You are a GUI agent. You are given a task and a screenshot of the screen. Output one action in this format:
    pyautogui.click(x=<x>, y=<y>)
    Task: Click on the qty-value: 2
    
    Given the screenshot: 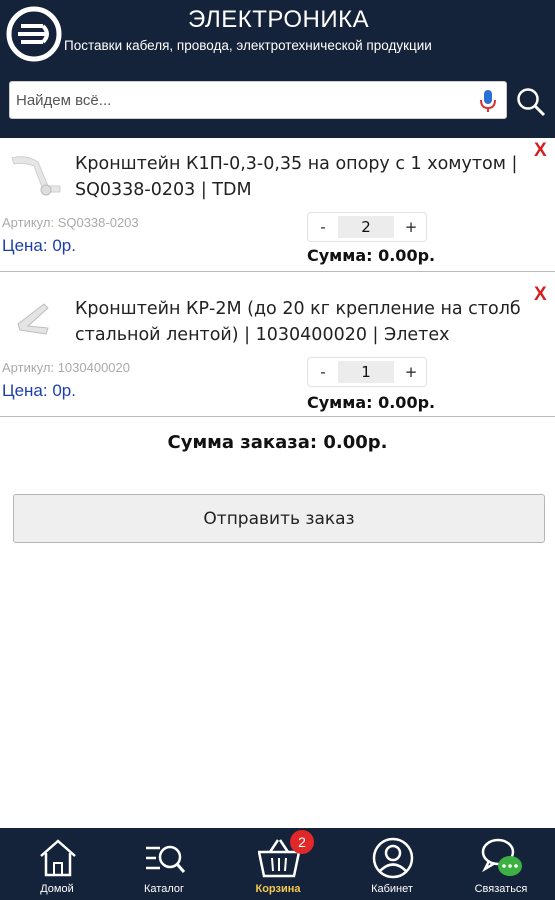 What is the action you would take?
    pyautogui.click(x=366, y=227)
    